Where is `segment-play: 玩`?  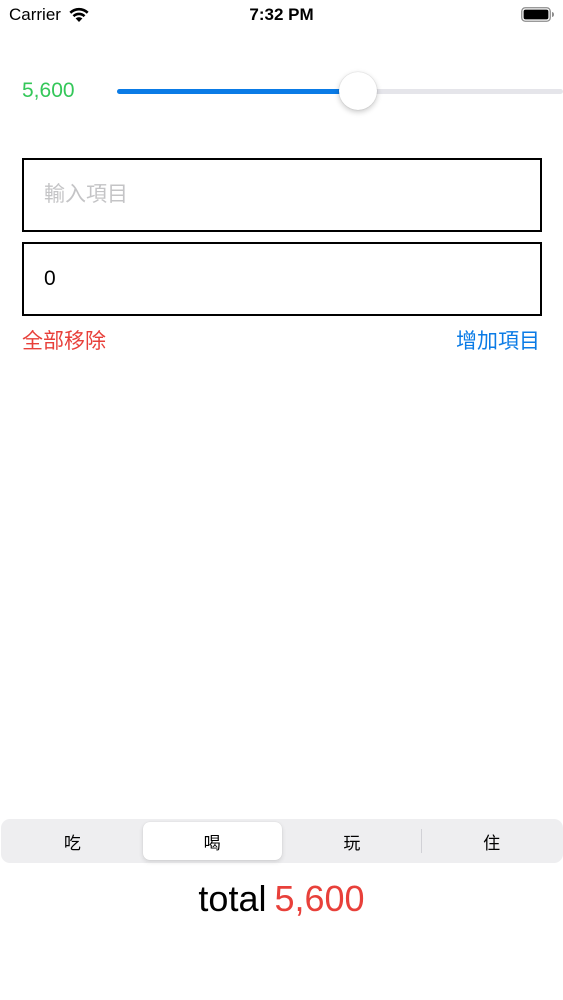 segment-play: 玩 is located at coordinates (352, 841).